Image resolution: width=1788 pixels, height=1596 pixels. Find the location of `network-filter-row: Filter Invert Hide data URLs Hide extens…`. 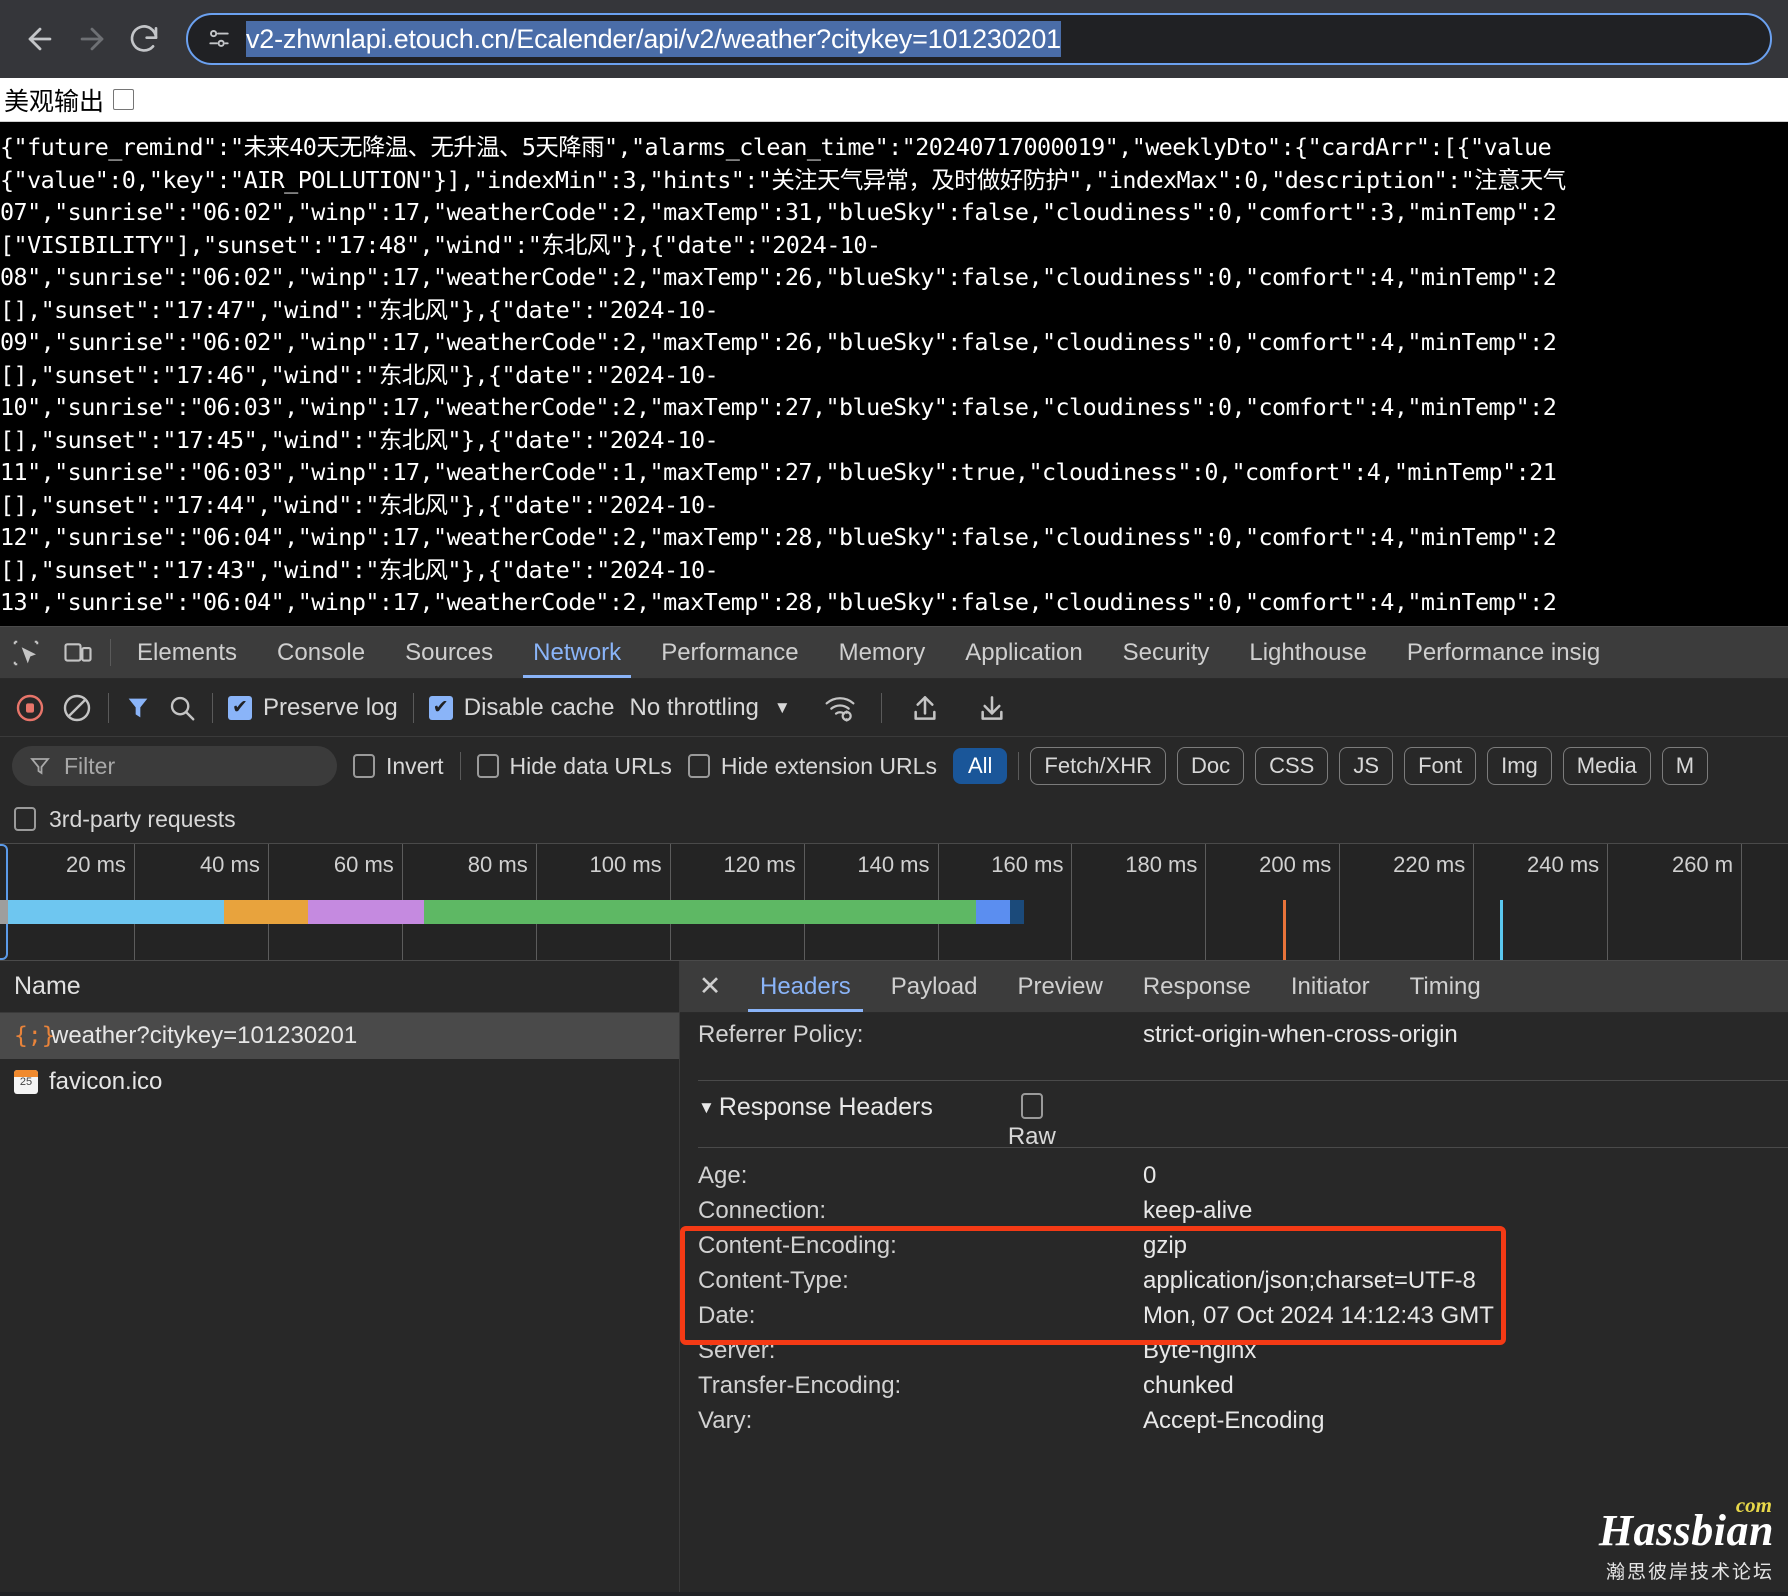

network-filter-row: Filter Invert Hide data URLs Hide extens… is located at coordinates (894, 766).